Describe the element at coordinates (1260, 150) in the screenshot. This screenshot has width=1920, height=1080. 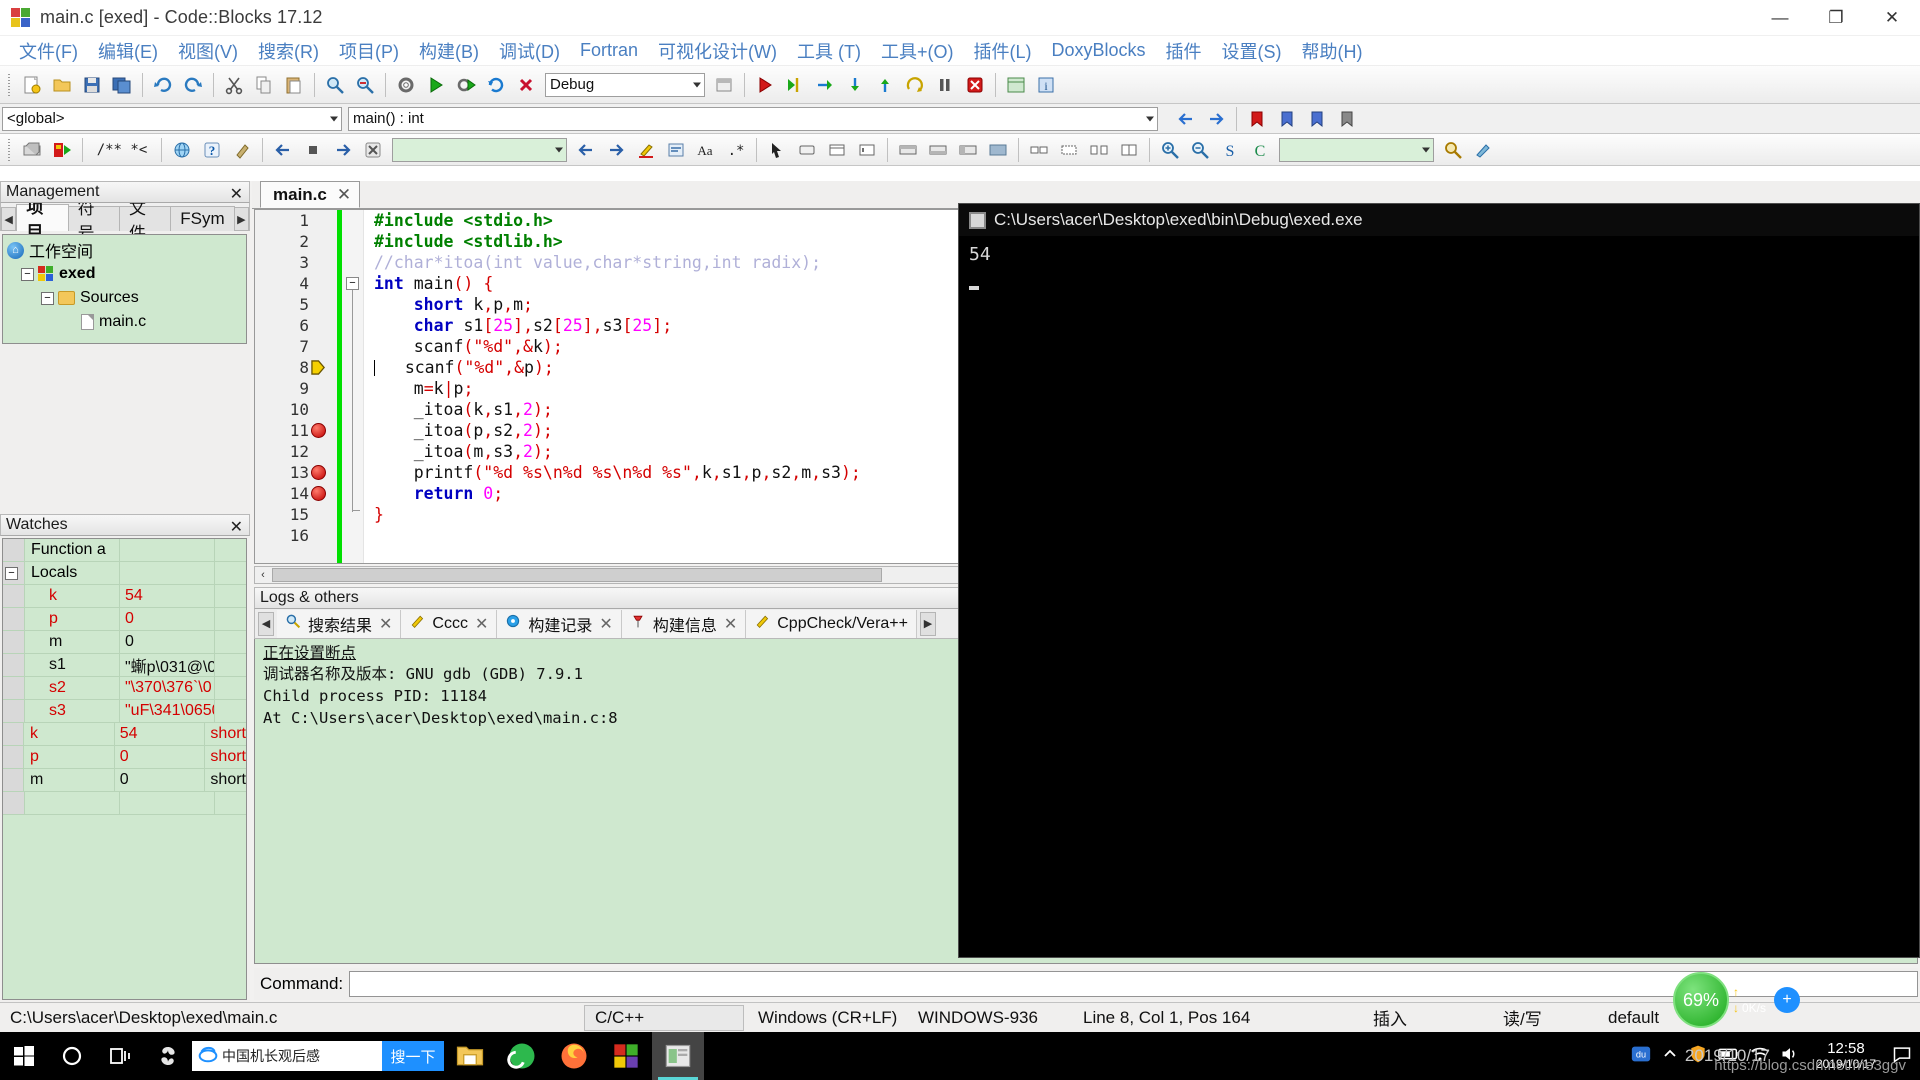
I see `wxsmith-c-icon: C` at that location.